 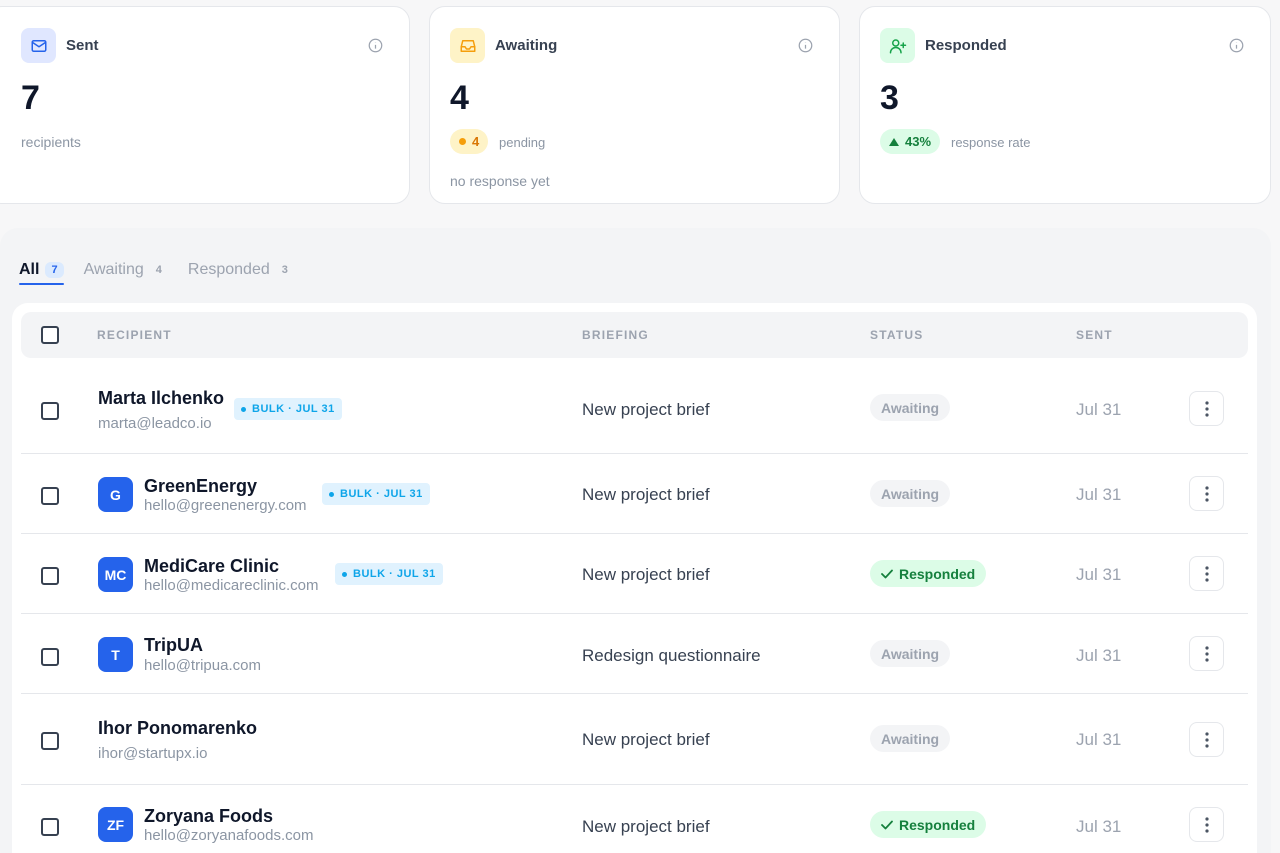 What do you see at coordinates (50, 335) in the screenshot?
I see `select-all-checkbox` at bounding box center [50, 335].